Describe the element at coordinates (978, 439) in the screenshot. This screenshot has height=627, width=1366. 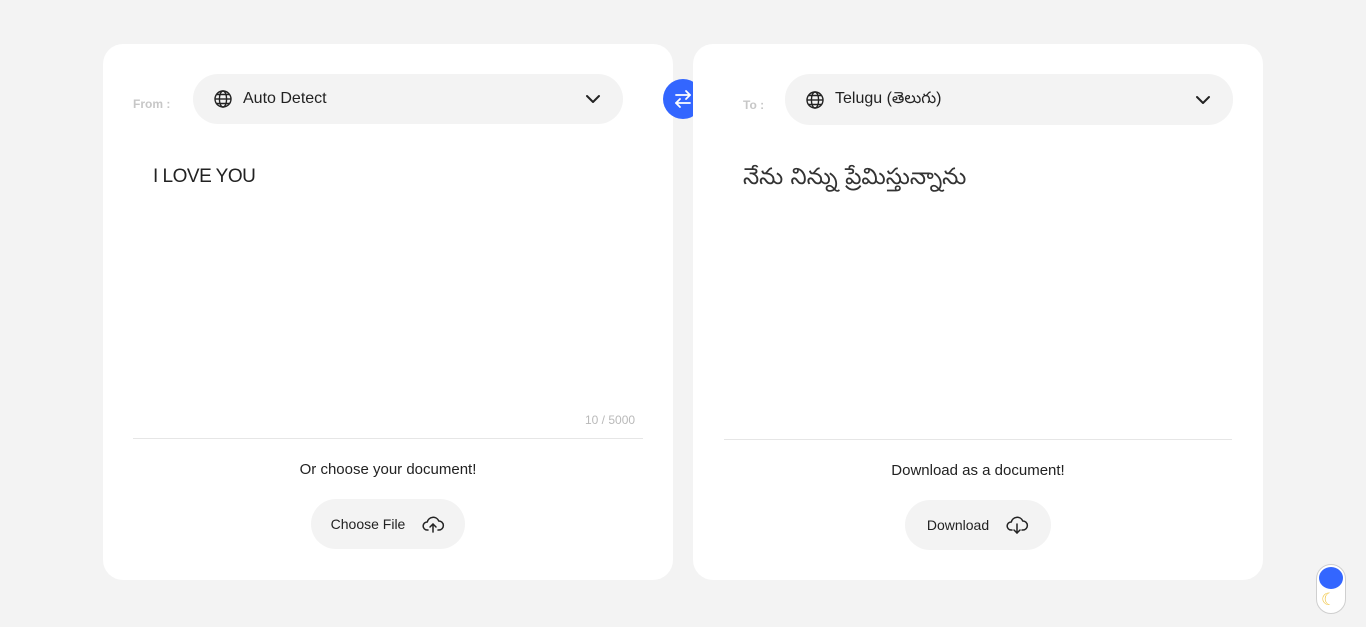
I see `target-divider` at that location.